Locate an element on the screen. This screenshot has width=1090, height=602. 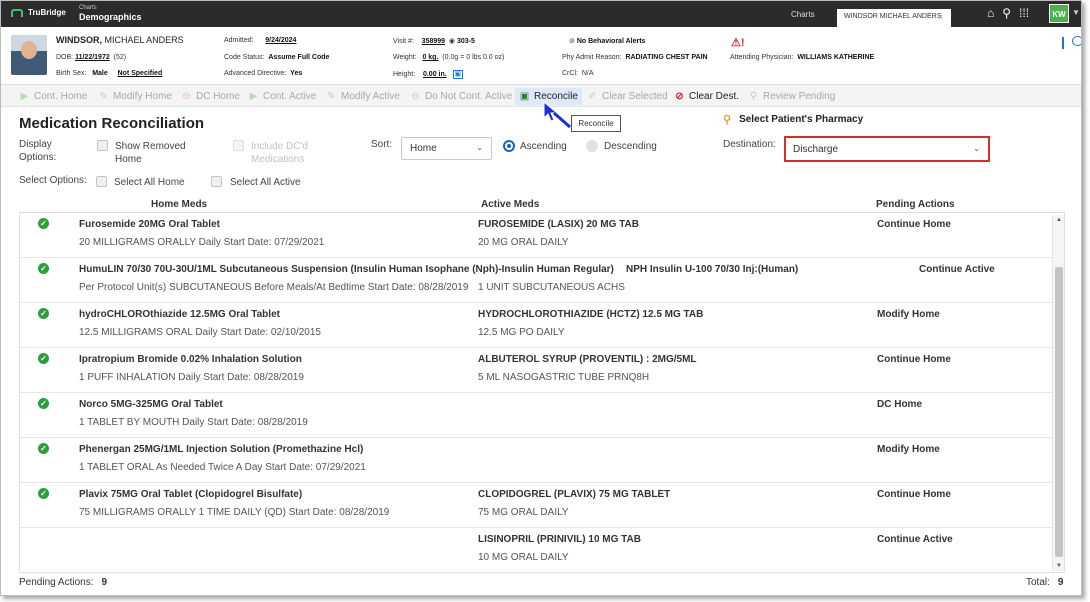
col-home-meds: Home Meds is located at coordinates (179, 204).